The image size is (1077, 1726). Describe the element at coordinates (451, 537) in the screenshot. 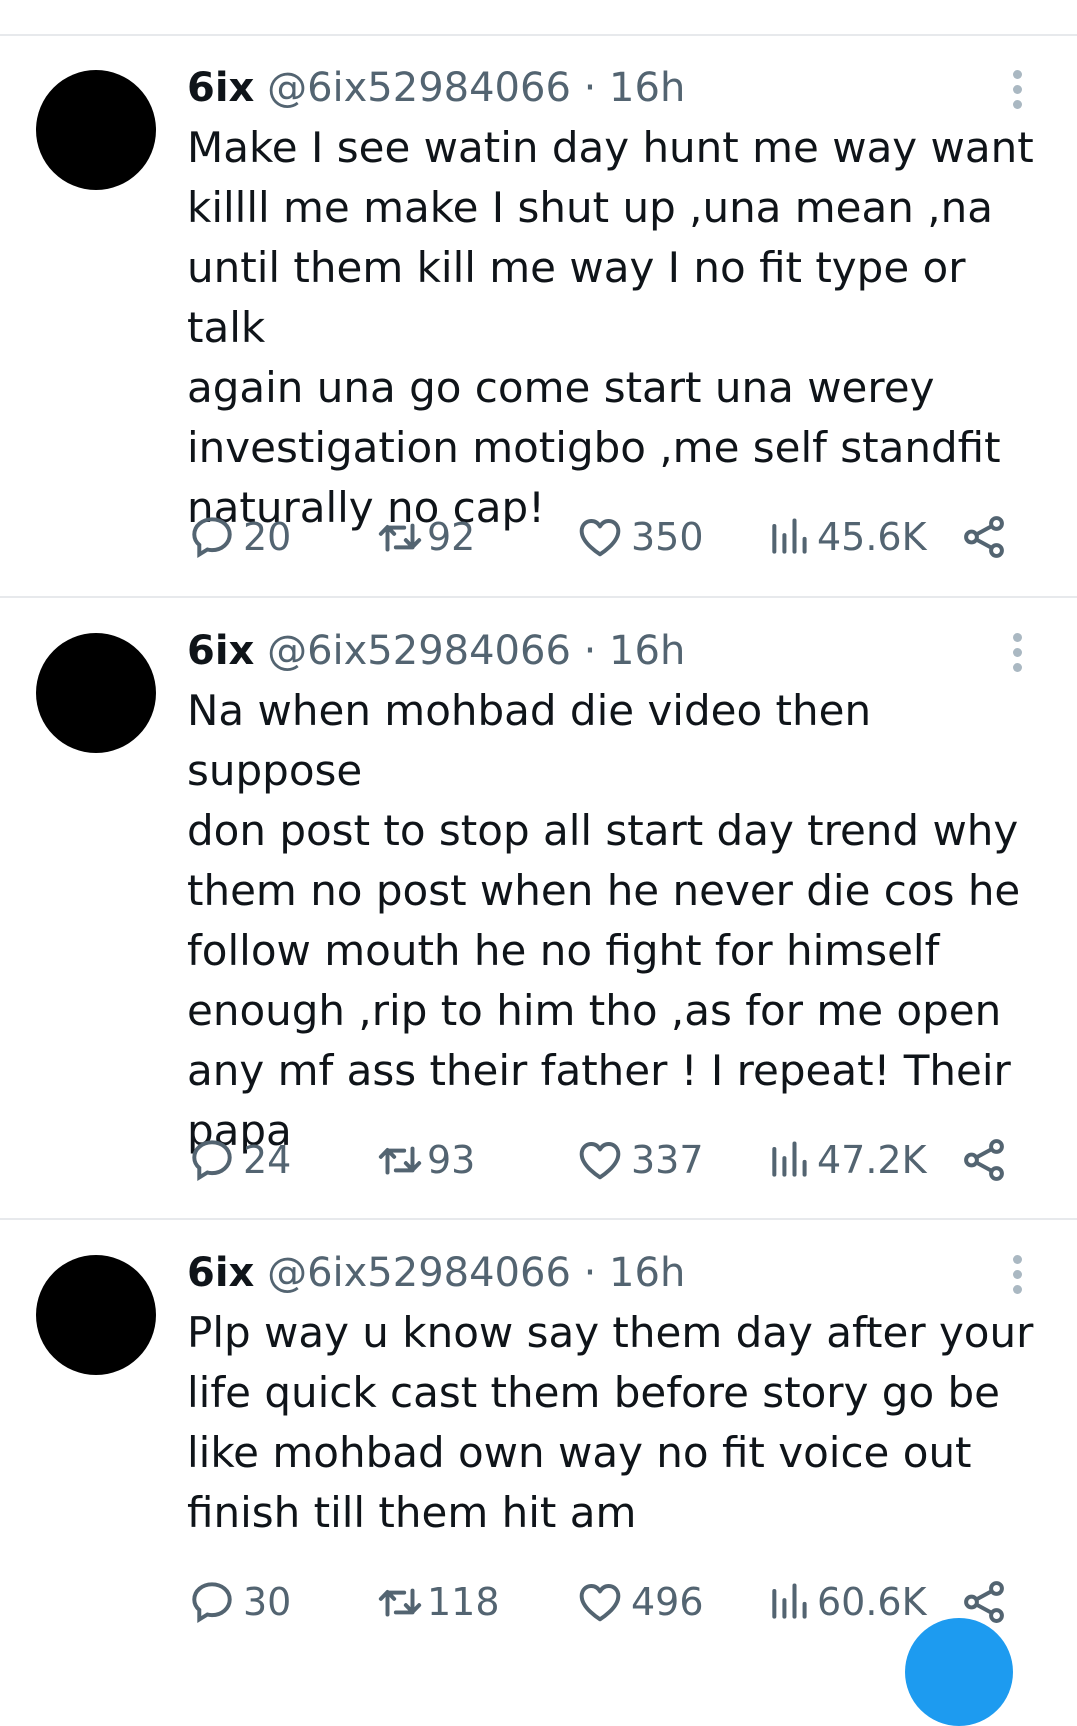

I see `repost-count: 92` at that location.